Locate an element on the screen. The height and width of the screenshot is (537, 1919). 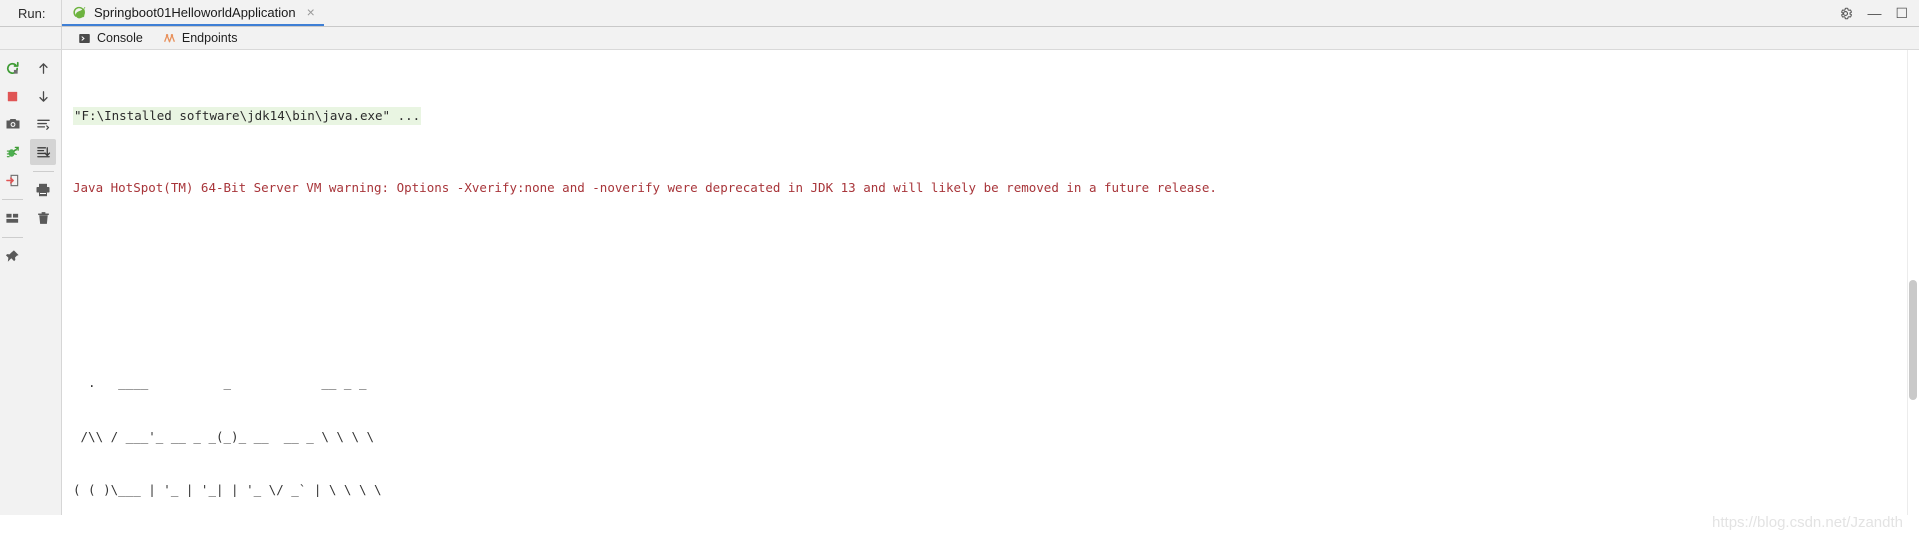
rerun-button is located at coordinates (13, 68).